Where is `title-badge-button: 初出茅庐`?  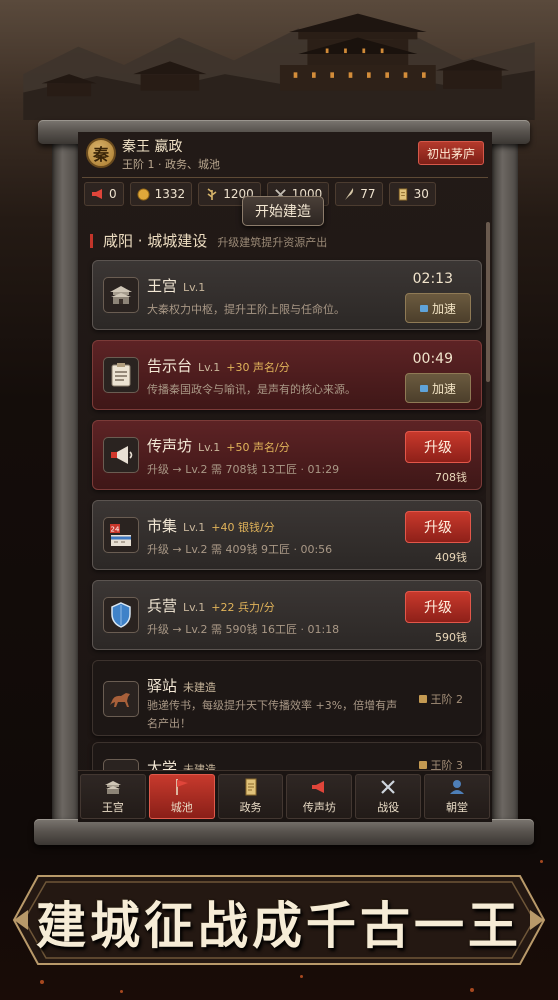
title-badge-button: 初出茅庐 is located at coordinates (450, 153).